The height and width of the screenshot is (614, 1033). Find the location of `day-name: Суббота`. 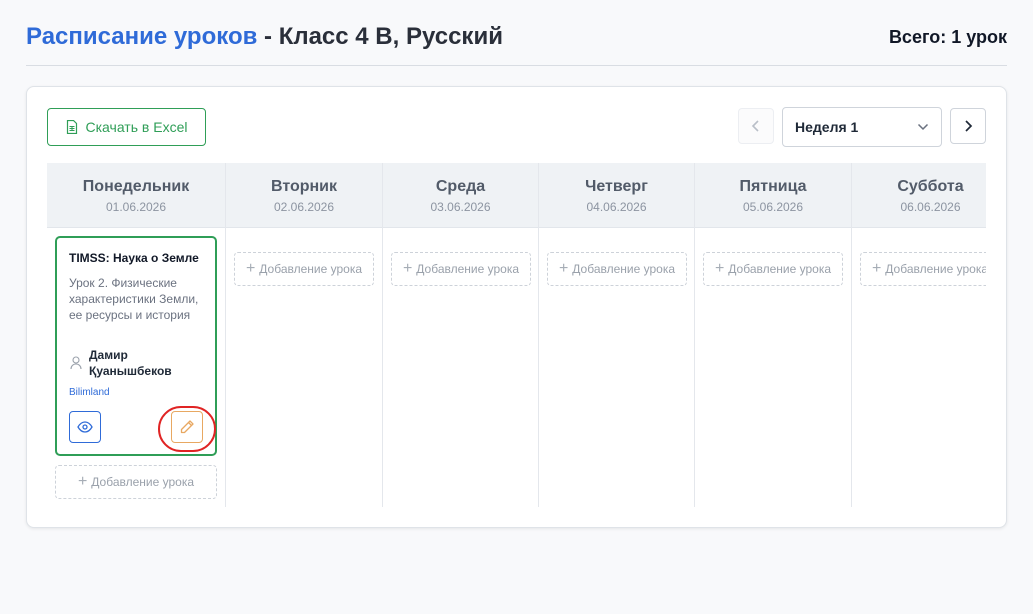

day-name: Суббота is located at coordinates (930, 186).